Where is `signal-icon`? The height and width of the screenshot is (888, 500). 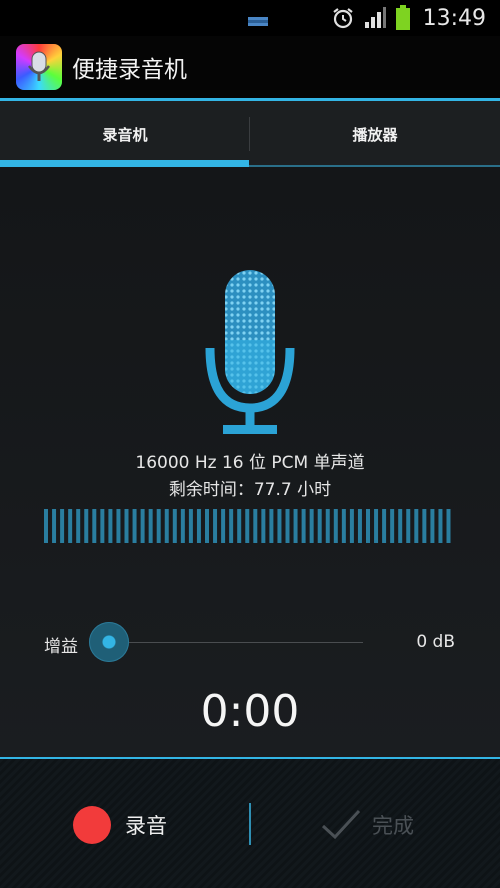 signal-icon is located at coordinates (375, 17).